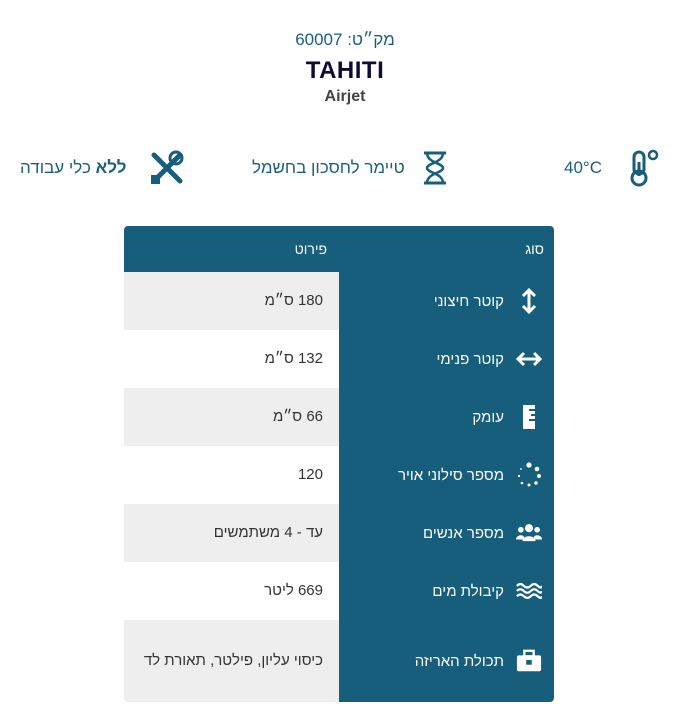 The width and height of the screenshot is (690, 722). I want to click on feature-timer-text: טיימר לחסכון בחשמל, so click(328, 167).